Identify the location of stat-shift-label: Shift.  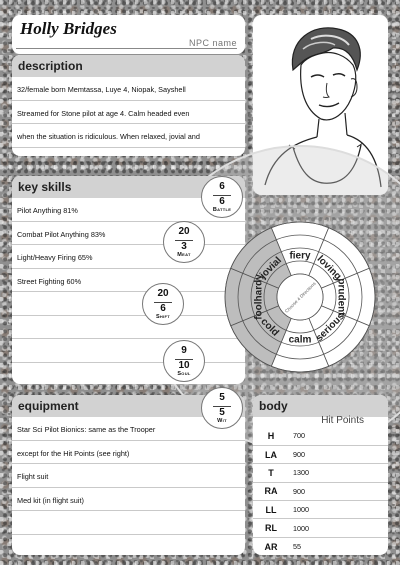
(163, 317).